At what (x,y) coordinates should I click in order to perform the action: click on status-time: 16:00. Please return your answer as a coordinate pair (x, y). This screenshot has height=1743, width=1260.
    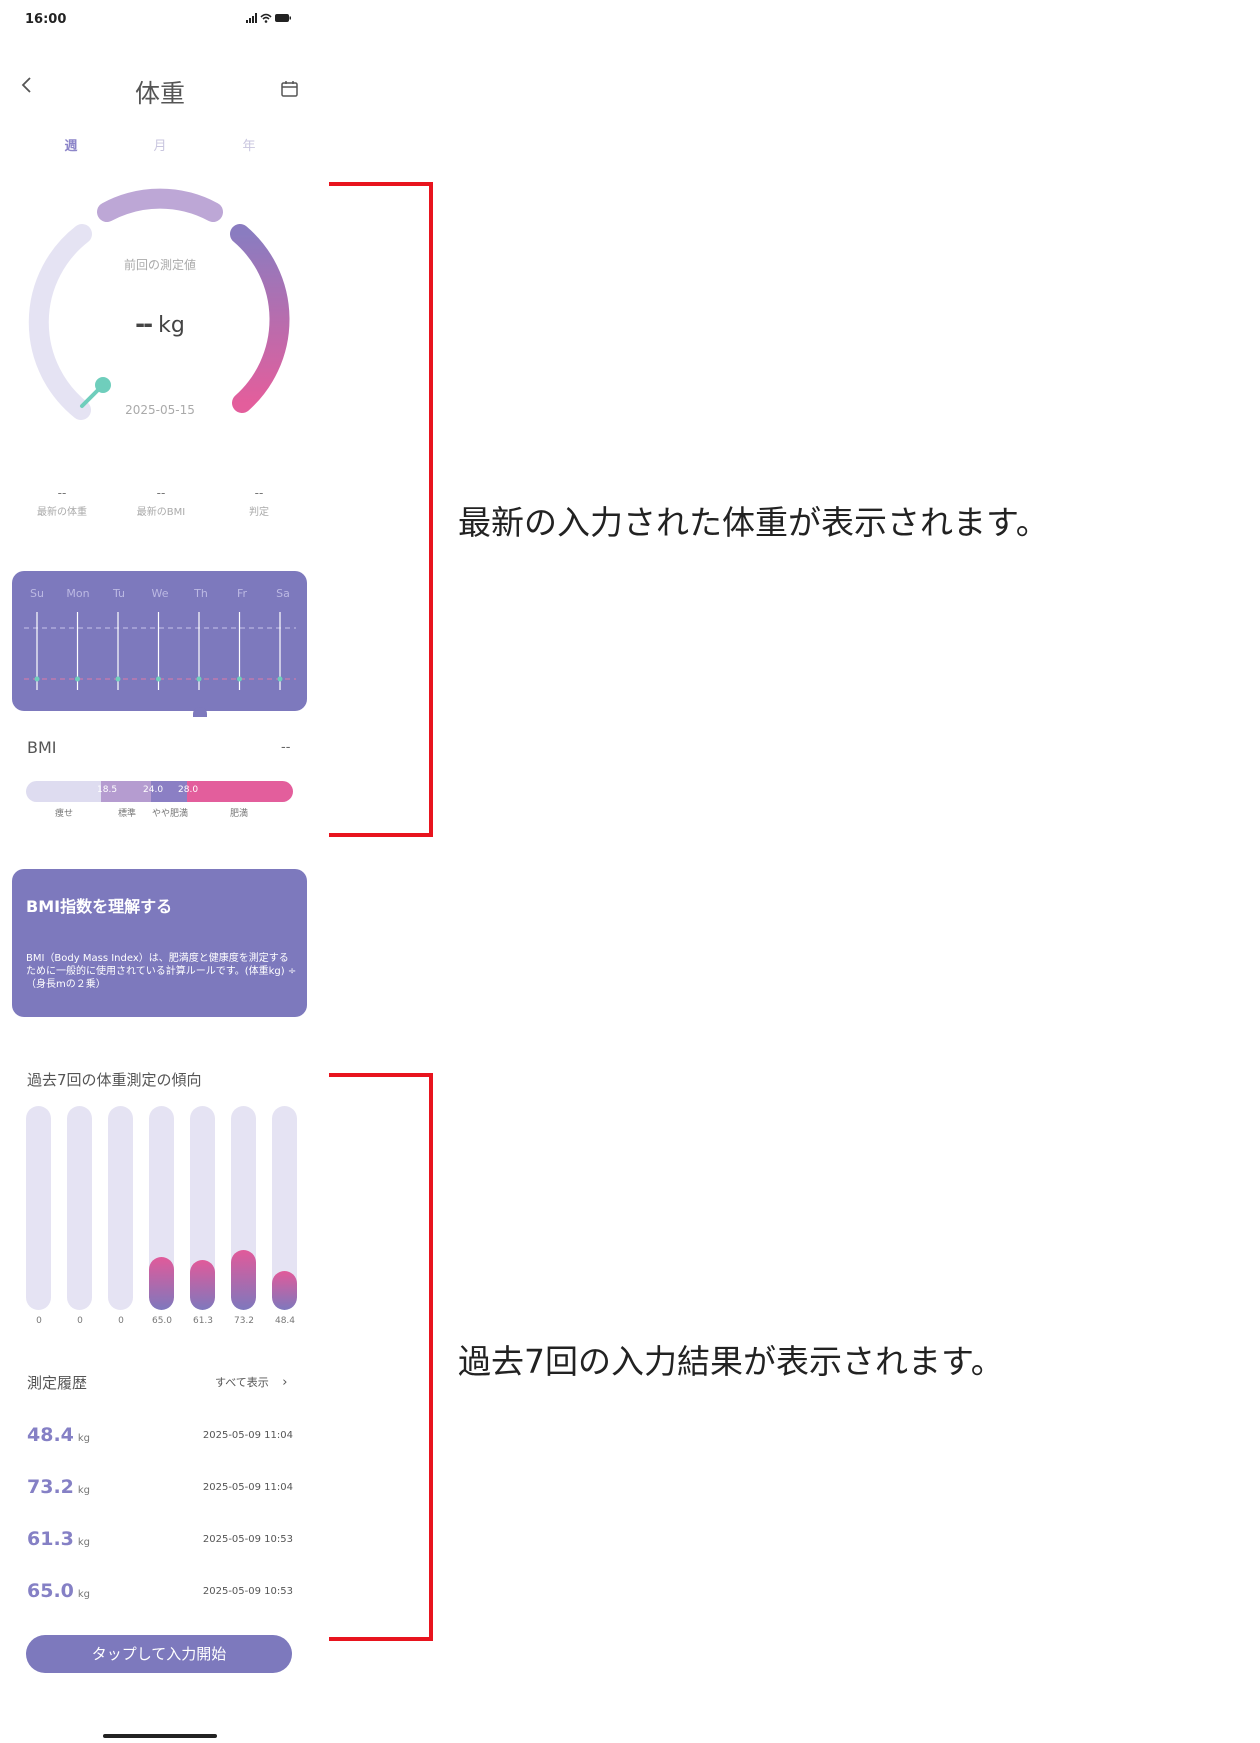
    Looking at the image, I should click on (46, 19).